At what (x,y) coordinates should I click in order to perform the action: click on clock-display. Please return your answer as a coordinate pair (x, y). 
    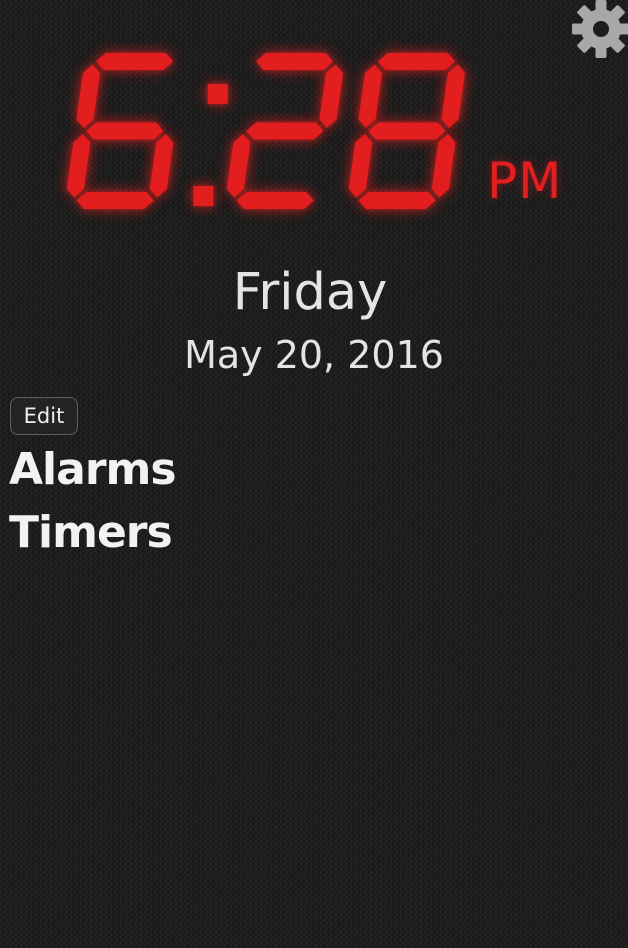
    Looking at the image, I should click on (274, 131).